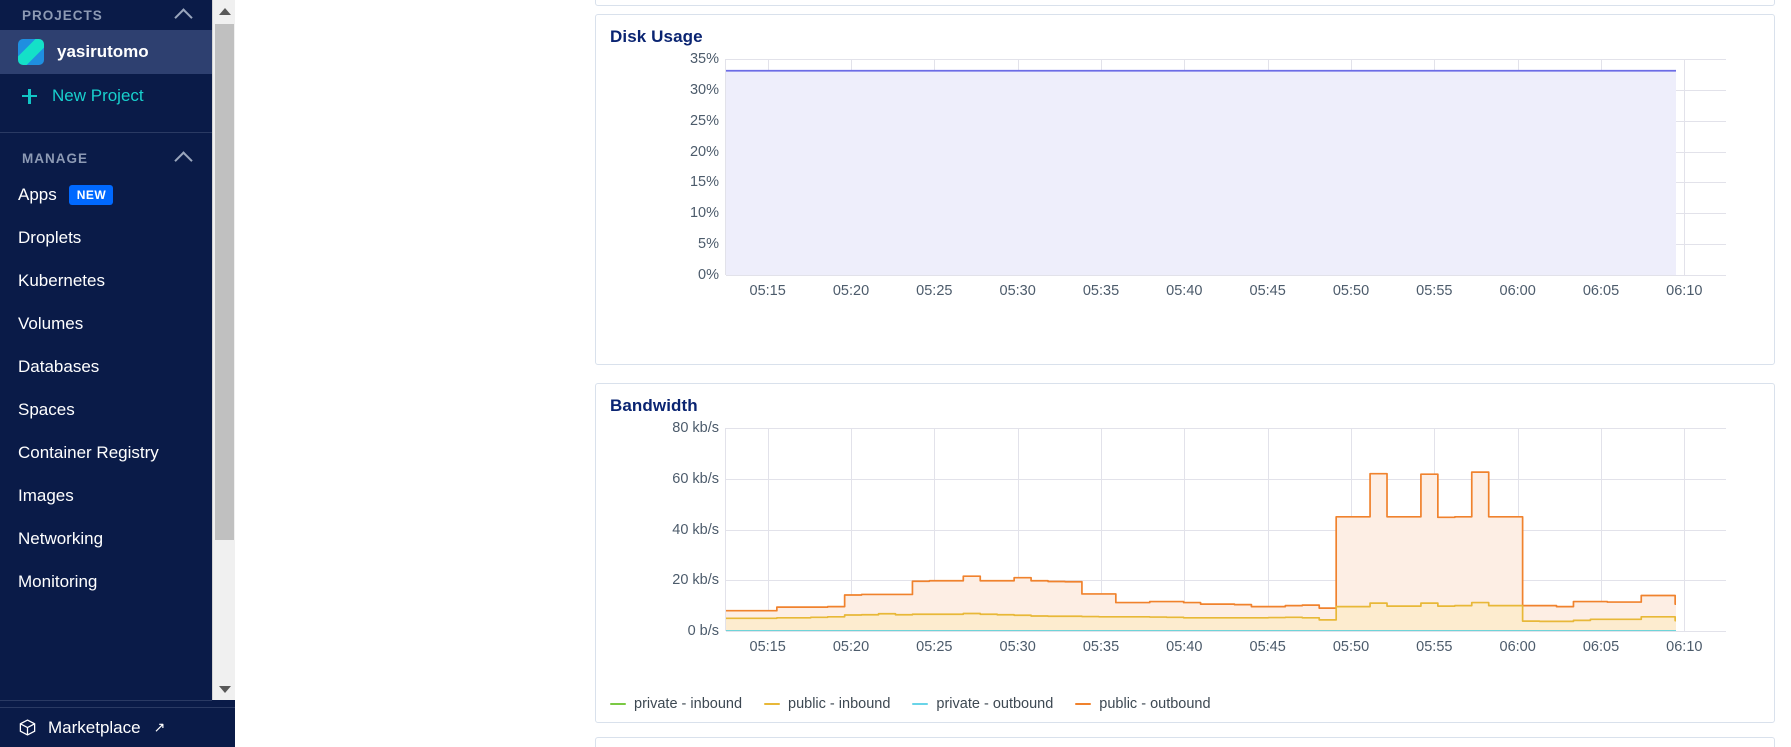  Describe the element at coordinates (708, 244) in the screenshot. I see `y-axis-tick-label: 5%` at that location.